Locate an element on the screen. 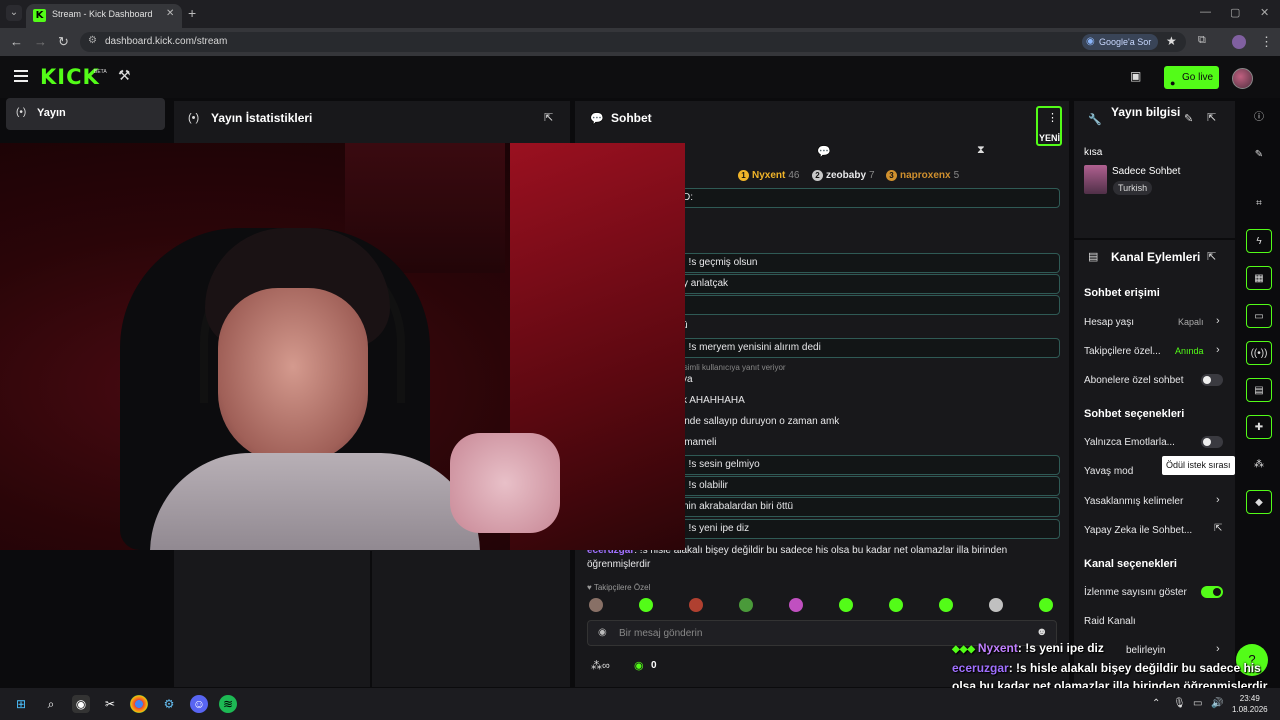 This screenshot has width=1280, height=720. user-avatar is located at coordinates (1242, 78).